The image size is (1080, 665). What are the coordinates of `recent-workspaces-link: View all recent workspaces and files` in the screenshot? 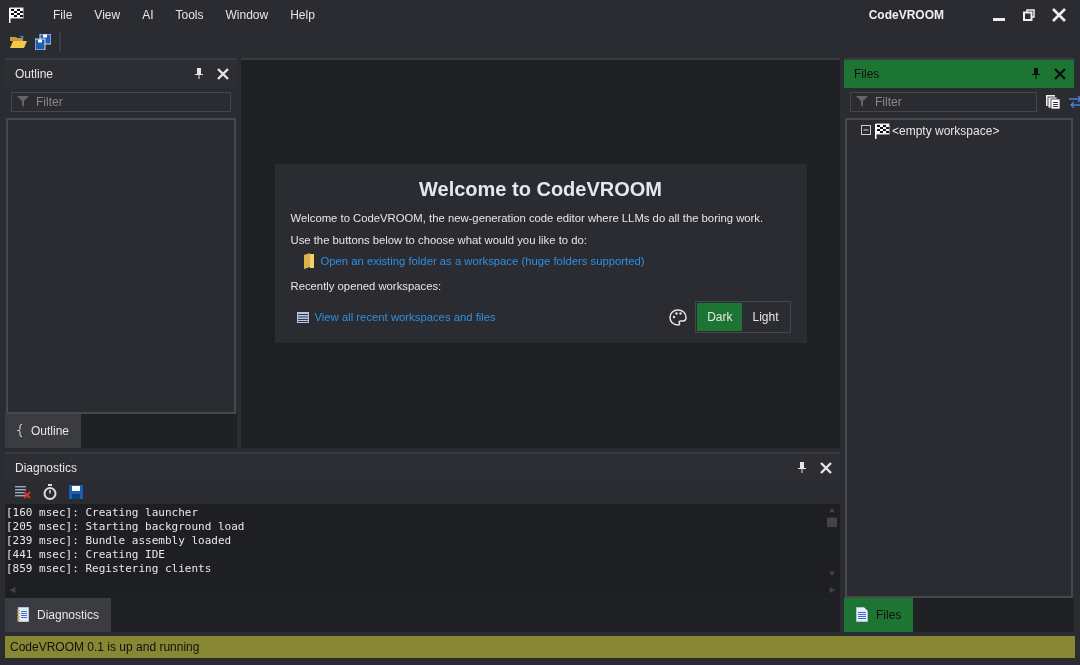 It's located at (405, 317).